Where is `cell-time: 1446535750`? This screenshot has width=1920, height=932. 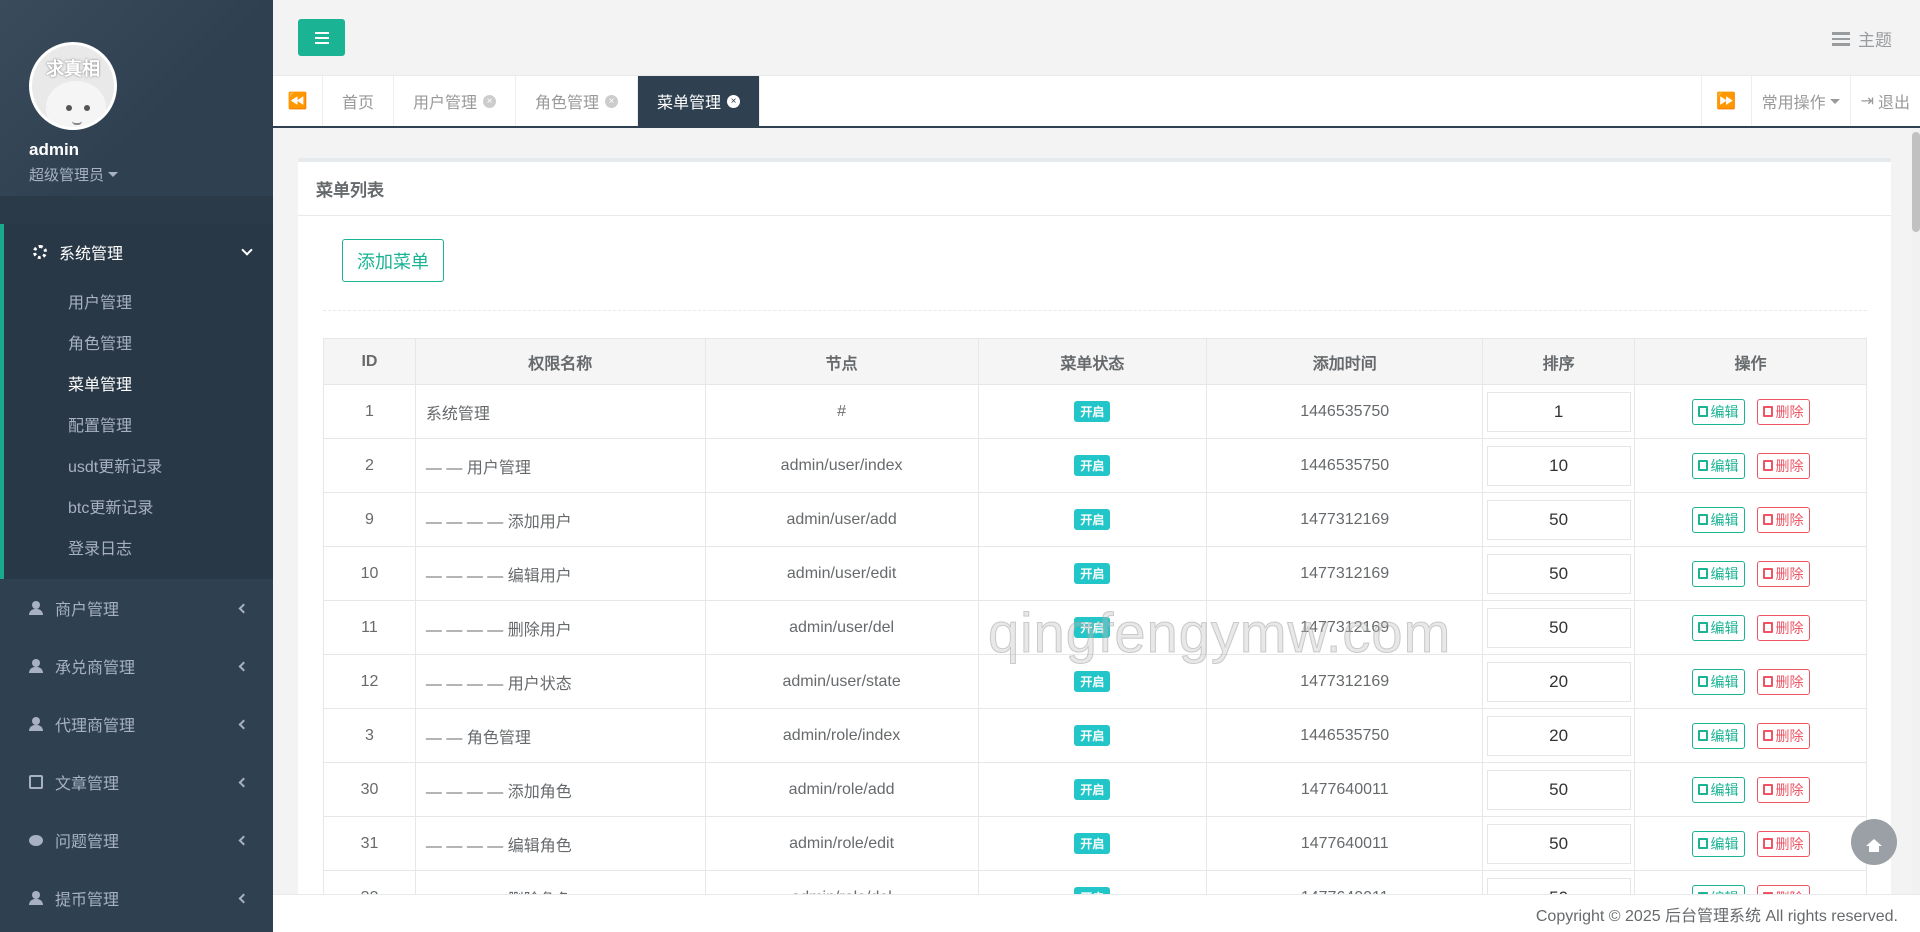
cell-time: 1446535750 is located at coordinates (1345, 735).